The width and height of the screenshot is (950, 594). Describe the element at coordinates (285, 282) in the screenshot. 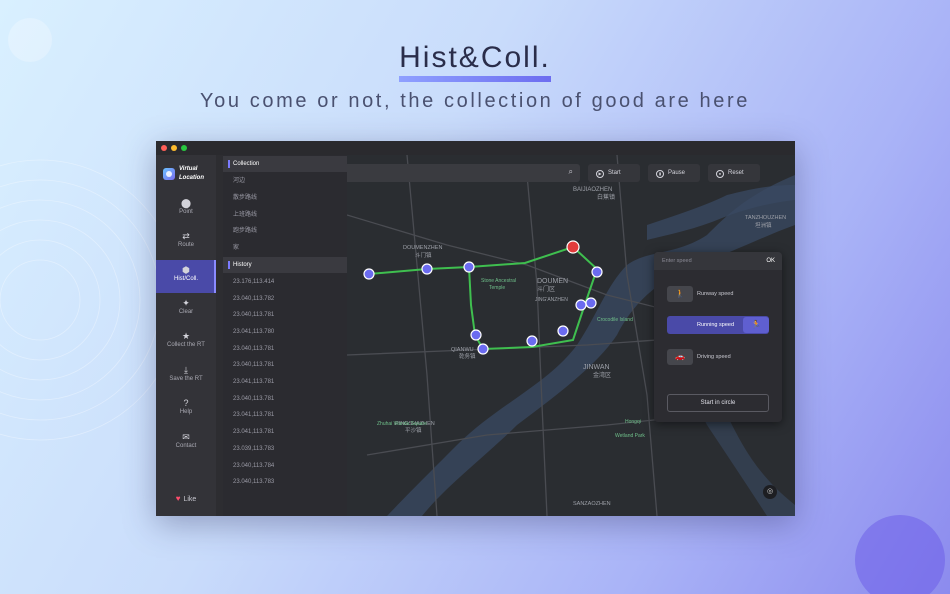

I see `history-item: 23.176,113.414` at that location.